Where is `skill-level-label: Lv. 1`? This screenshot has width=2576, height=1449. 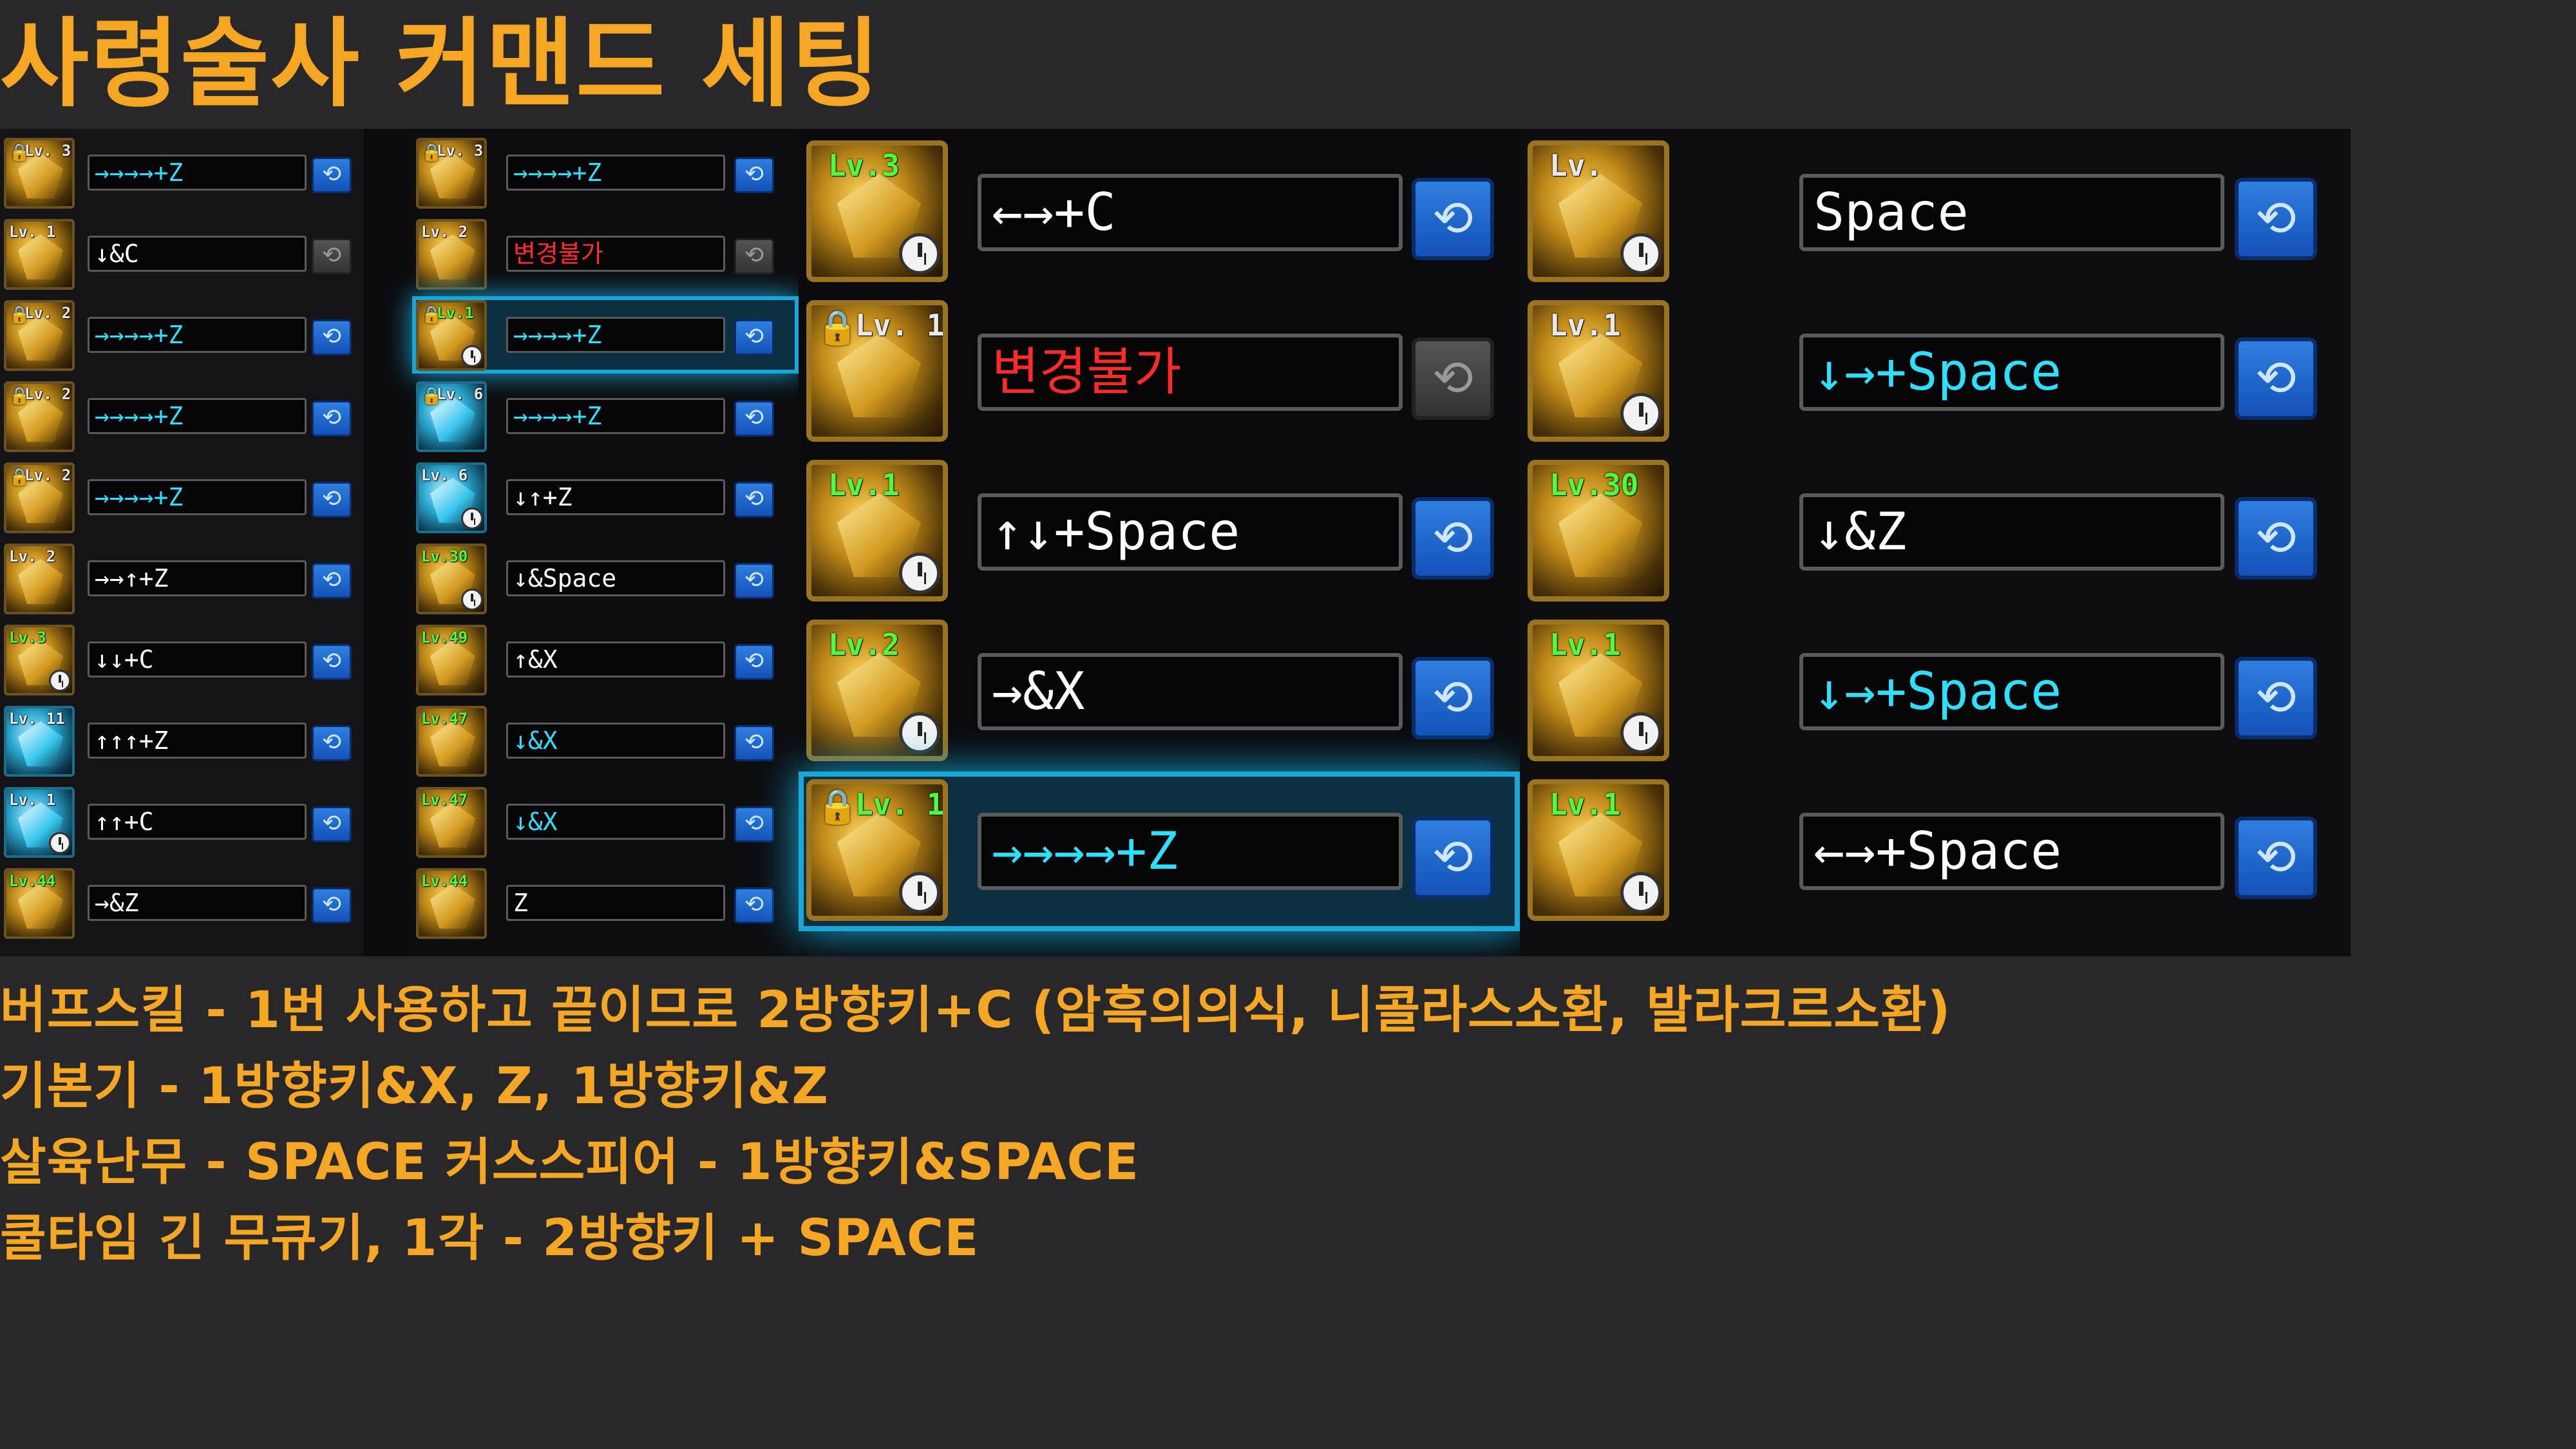
skill-level-label: Lv. 1 is located at coordinates (900, 805).